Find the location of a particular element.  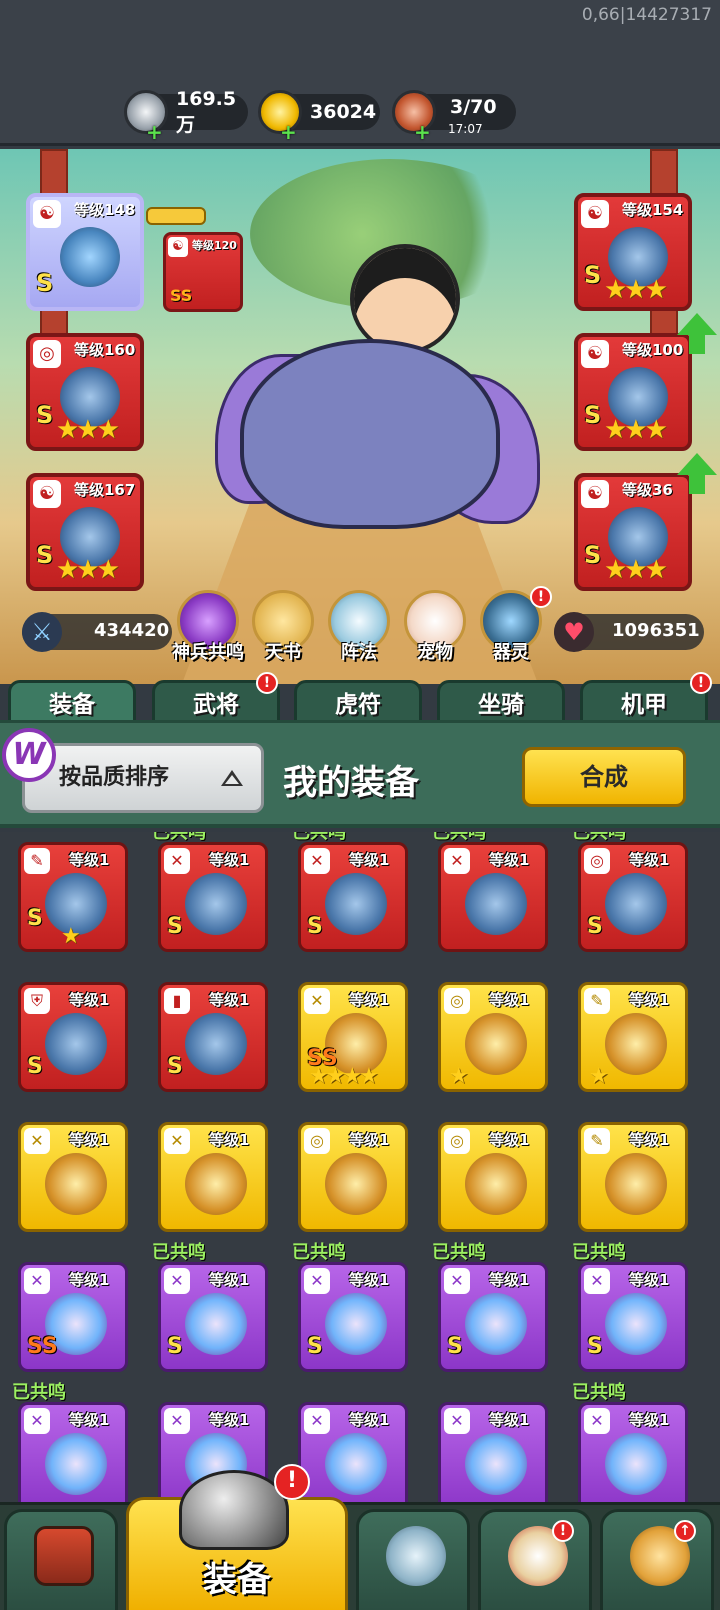

upgrade-arrow-icon is located at coordinates (697, 324).